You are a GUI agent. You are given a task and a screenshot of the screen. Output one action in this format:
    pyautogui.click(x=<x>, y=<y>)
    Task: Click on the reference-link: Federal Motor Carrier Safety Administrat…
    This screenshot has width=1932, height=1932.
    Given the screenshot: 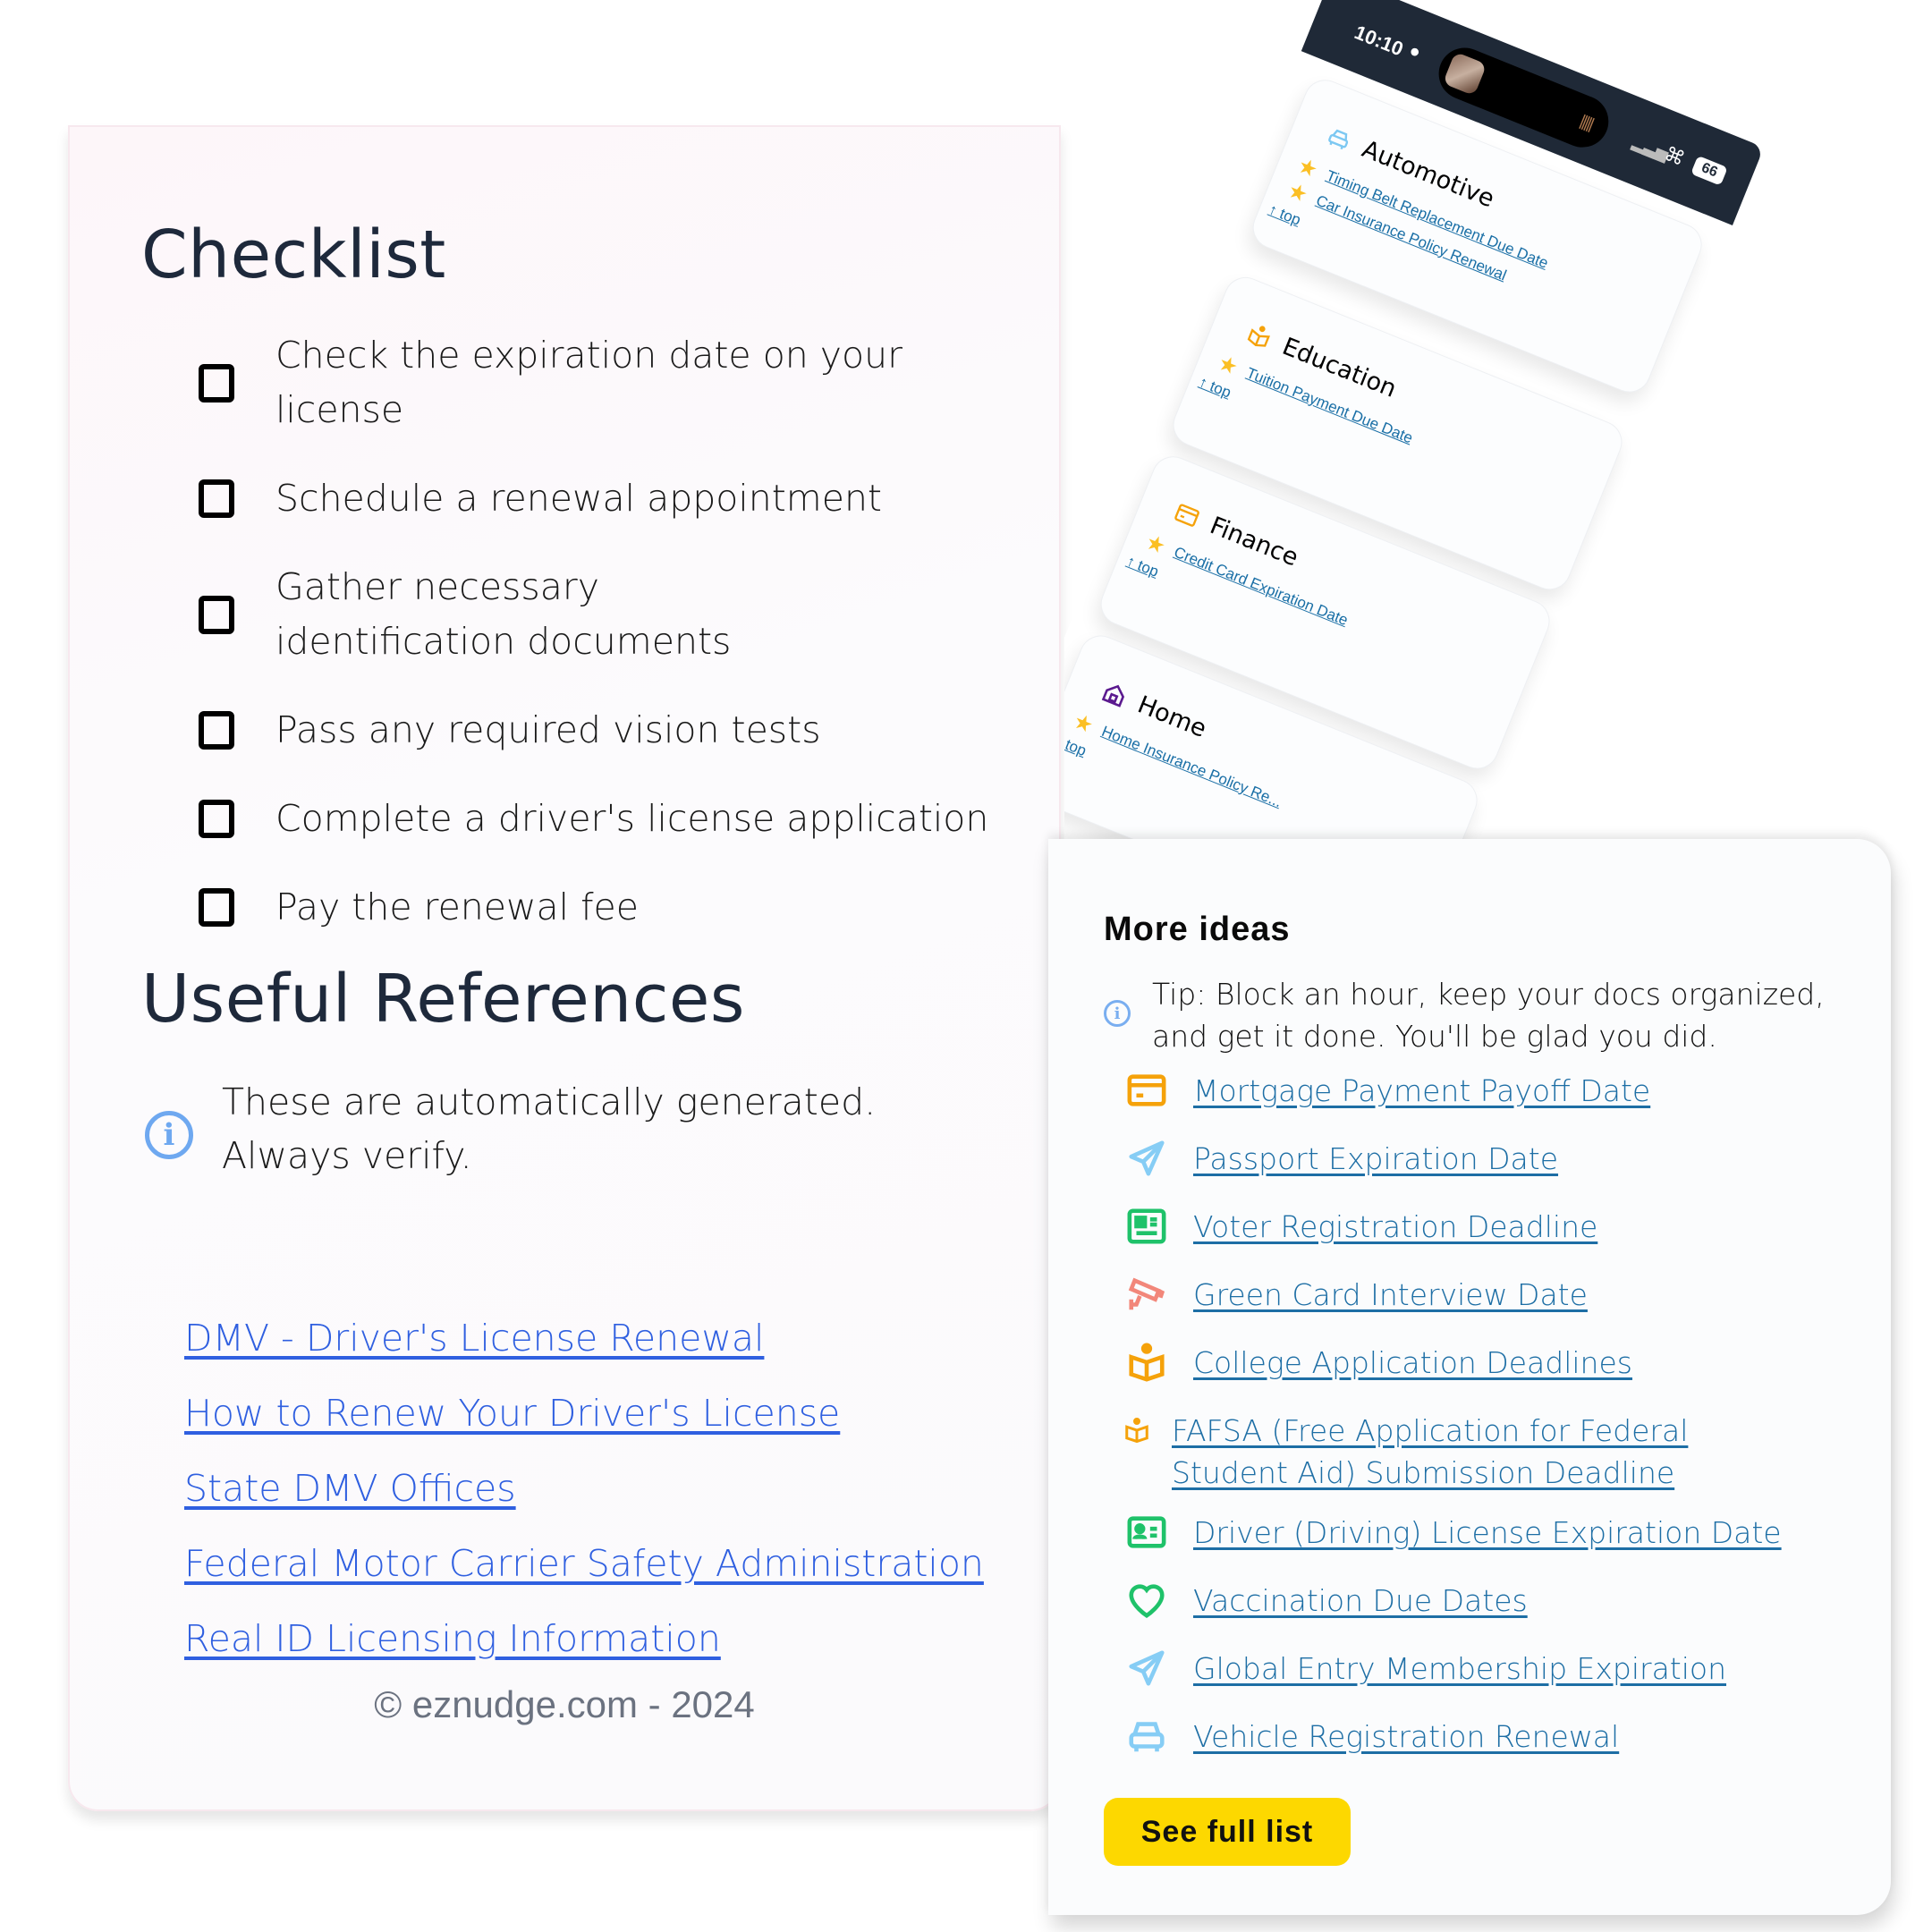 What is the action you would take?
    pyautogui.click(x=584, y=1563)
    